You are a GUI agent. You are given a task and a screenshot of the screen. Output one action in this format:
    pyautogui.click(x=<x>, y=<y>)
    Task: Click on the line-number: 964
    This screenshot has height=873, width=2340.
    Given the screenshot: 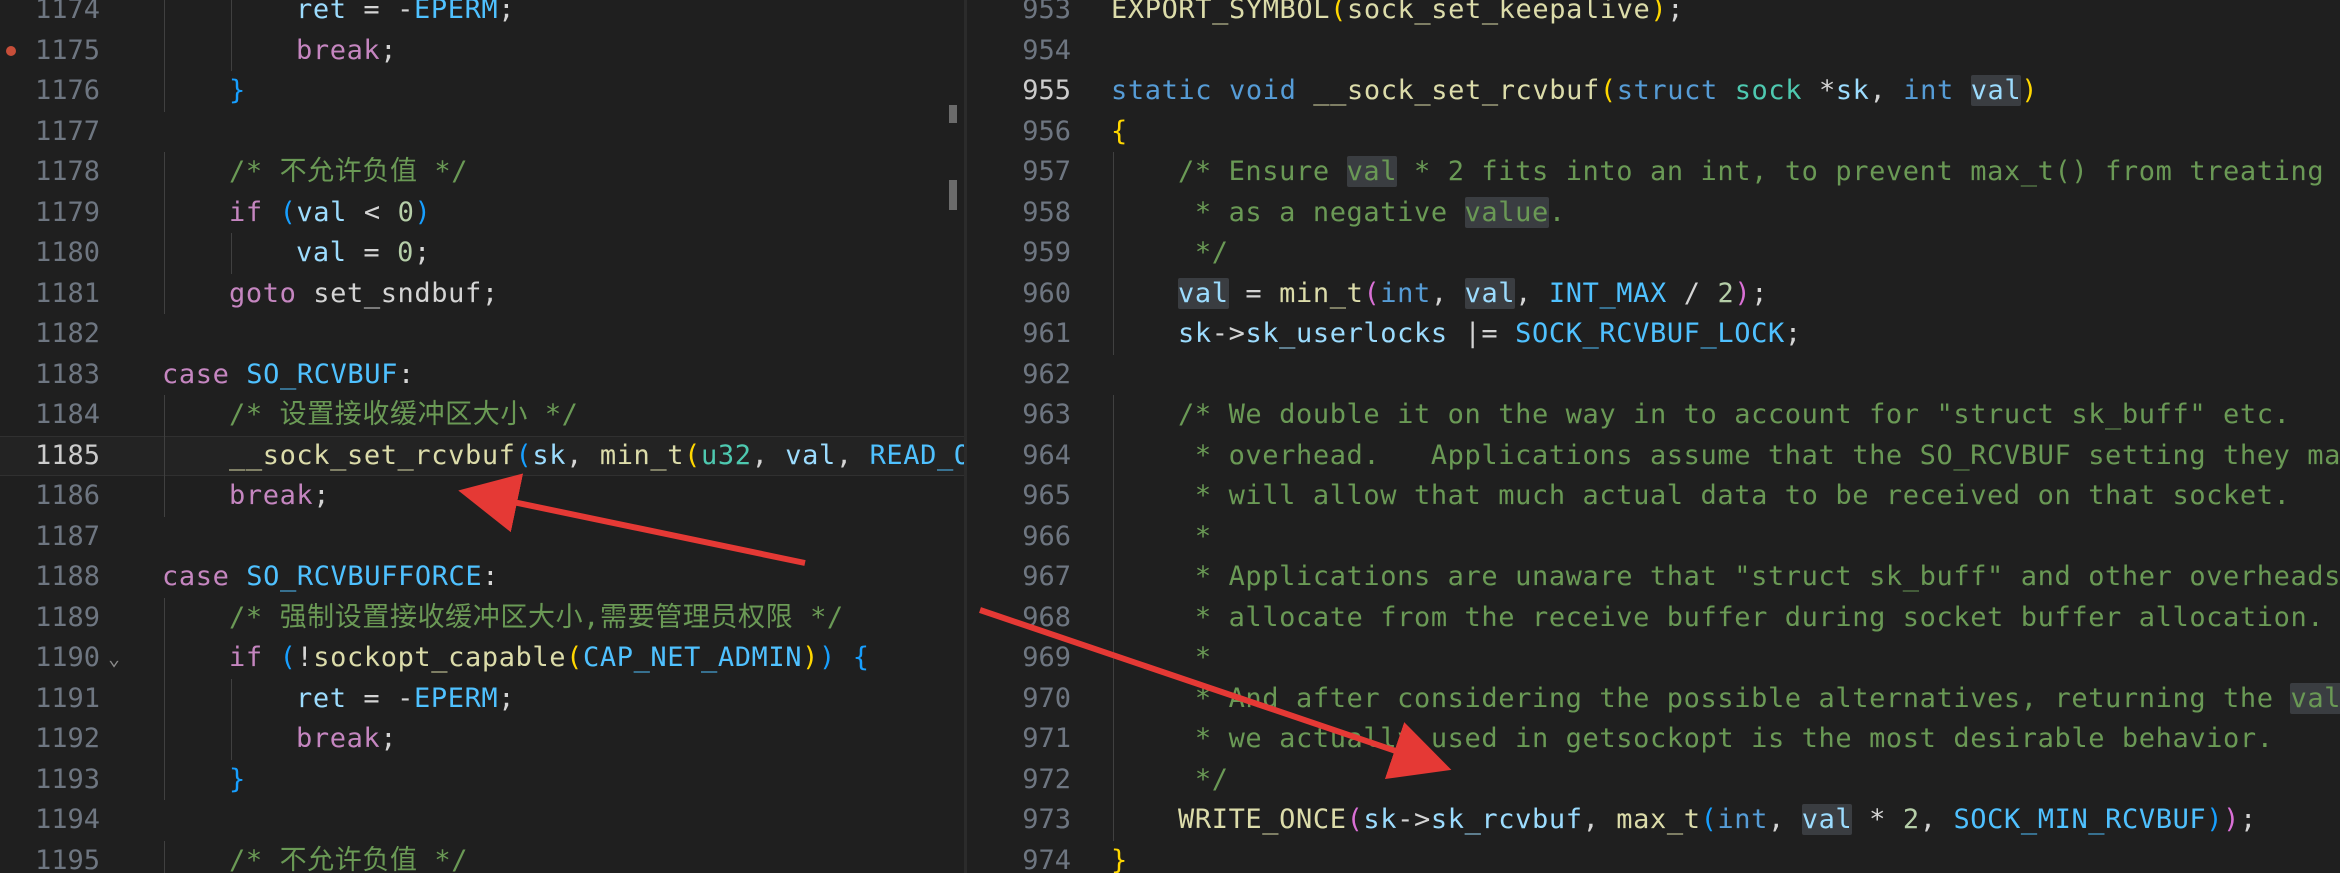 What is the action you would take?
    pyautogui.click(x=1019, y=456)
    